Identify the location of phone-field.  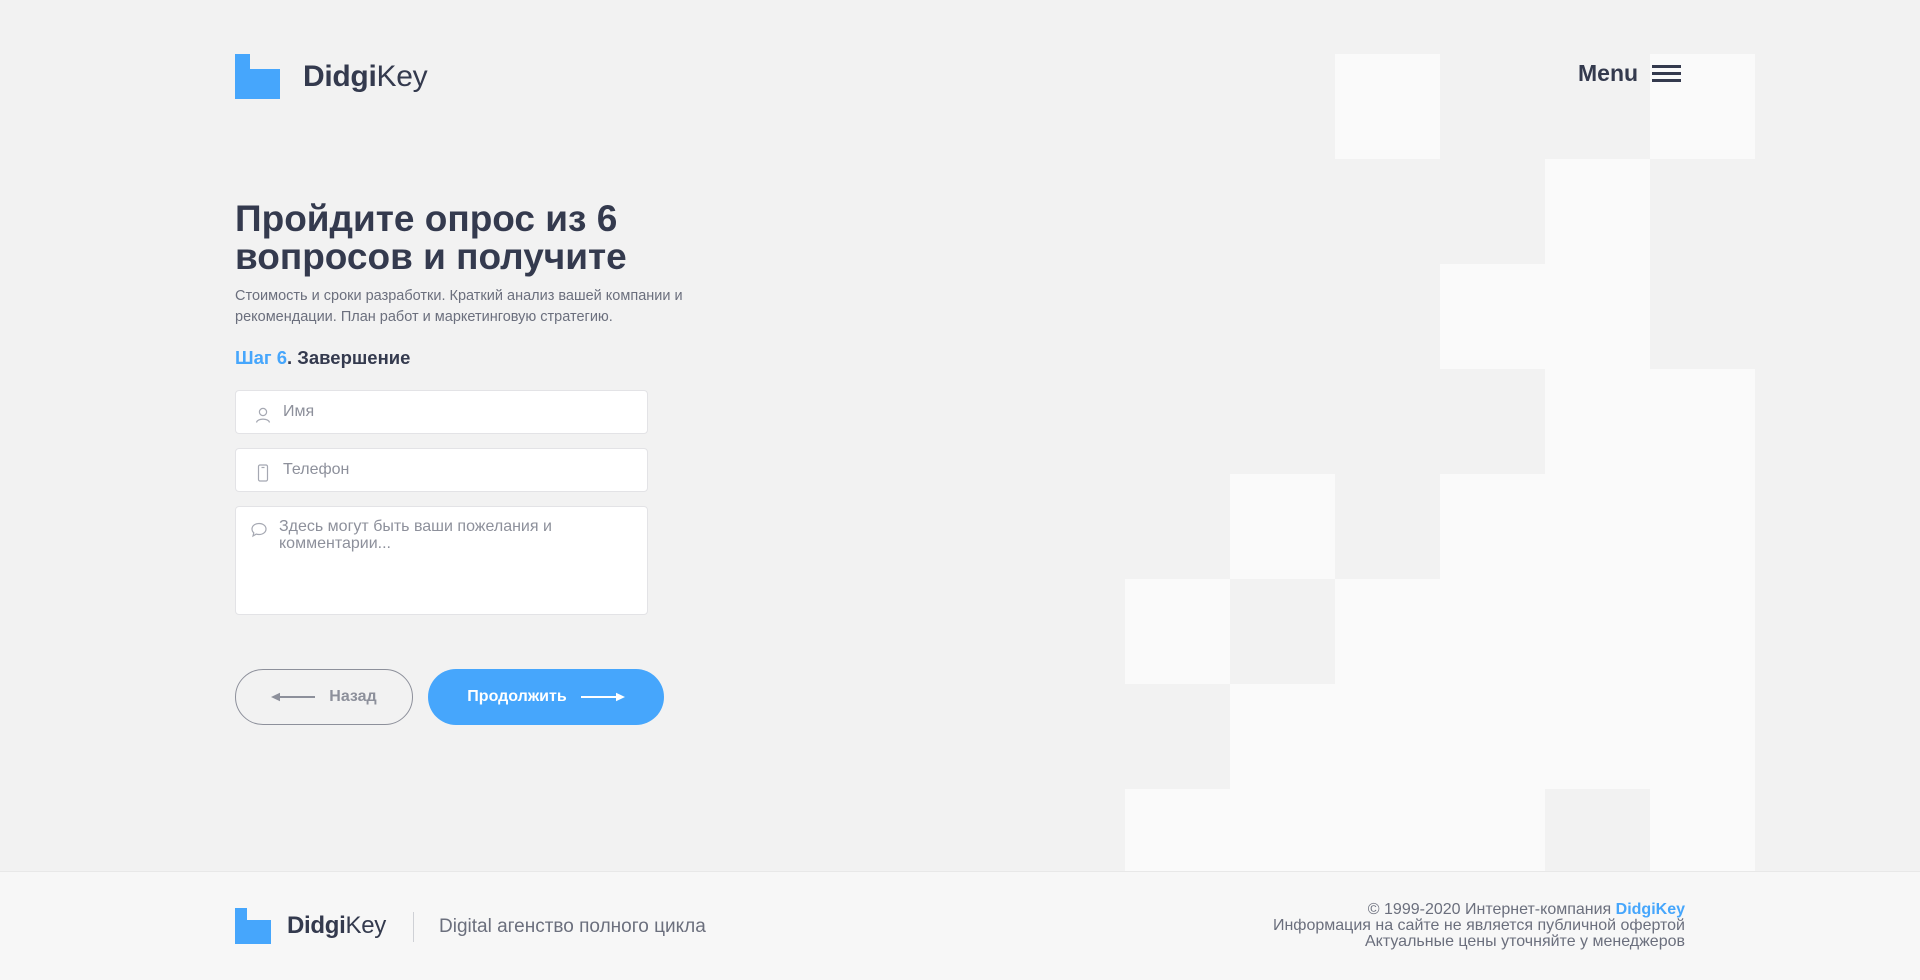
(441, 470).